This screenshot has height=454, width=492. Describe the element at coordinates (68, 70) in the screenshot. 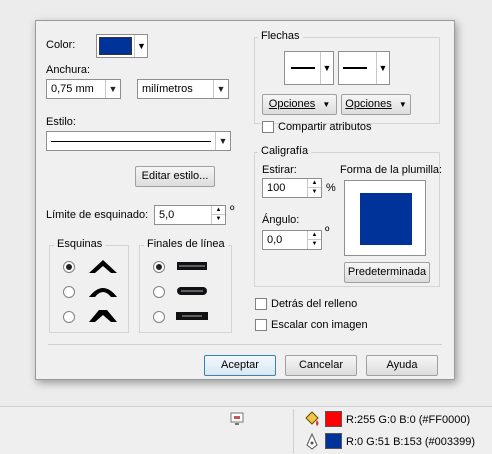

I see `width-label: Anchura:` at that location.